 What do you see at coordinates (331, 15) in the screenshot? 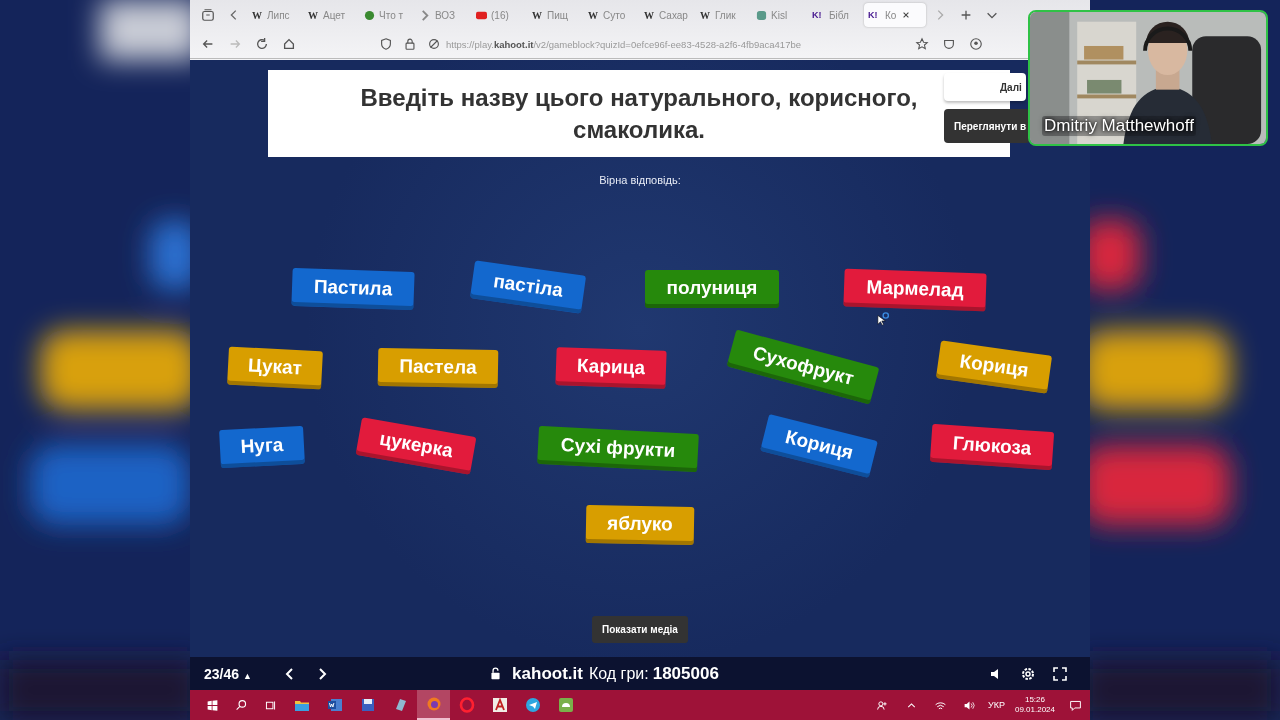
I see `browser-tab: W Ацет` at bounding box center [331, 15].